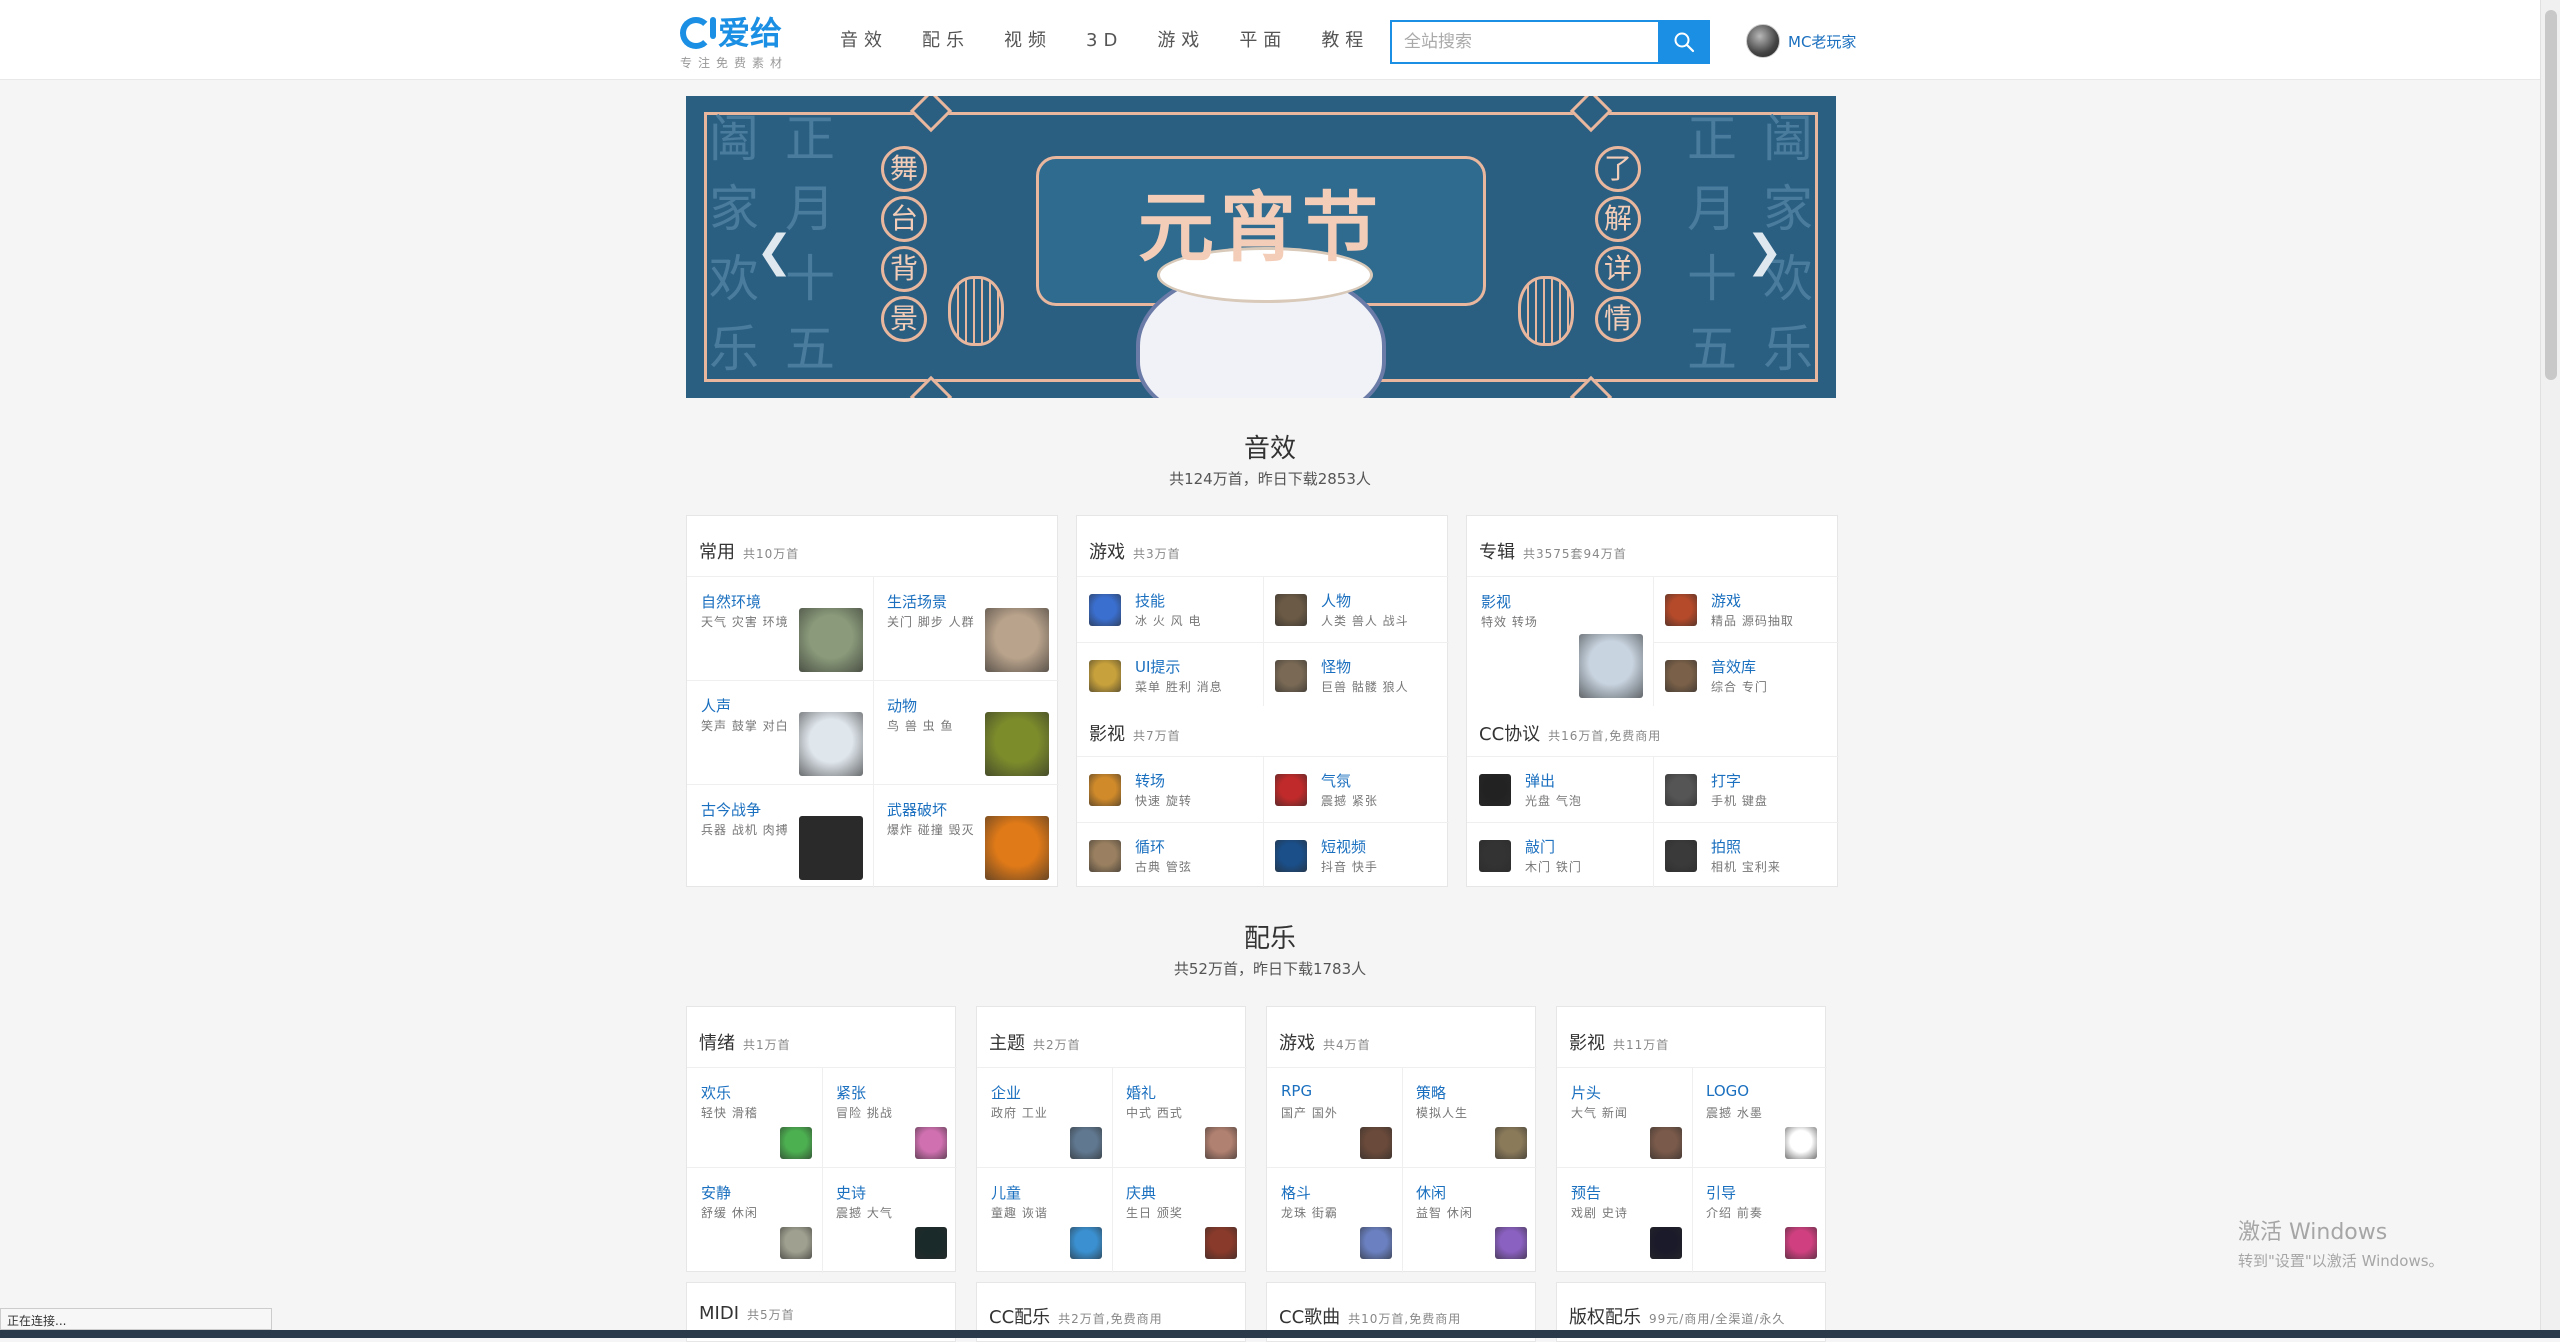  I want to click on category-tags: 天气 灾害 环境, so click(745, 622).